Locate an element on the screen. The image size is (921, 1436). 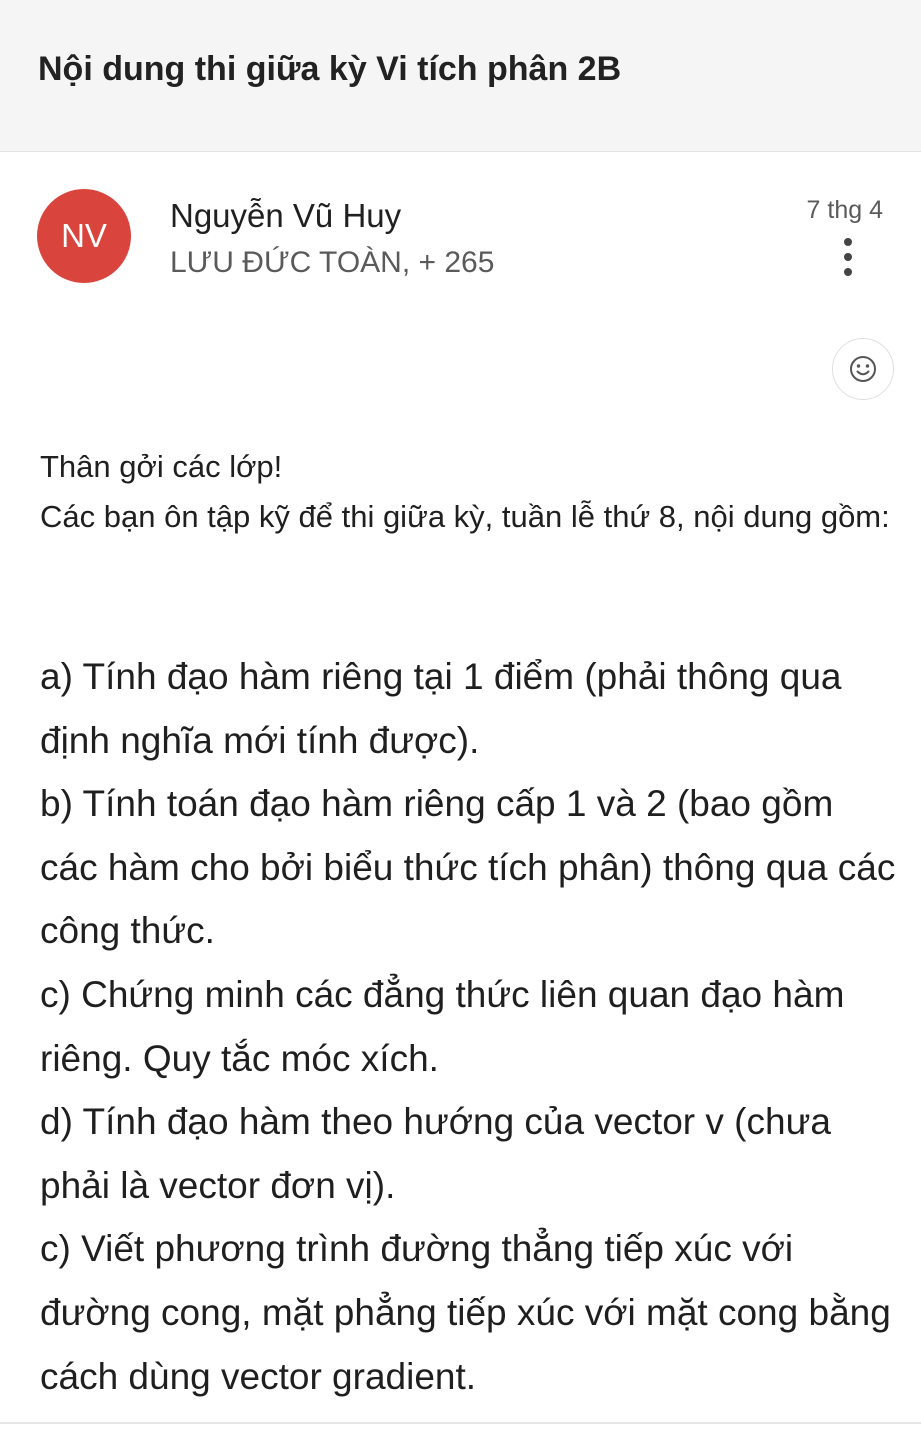
more-vert-icon is located at coordinates (848, 259).